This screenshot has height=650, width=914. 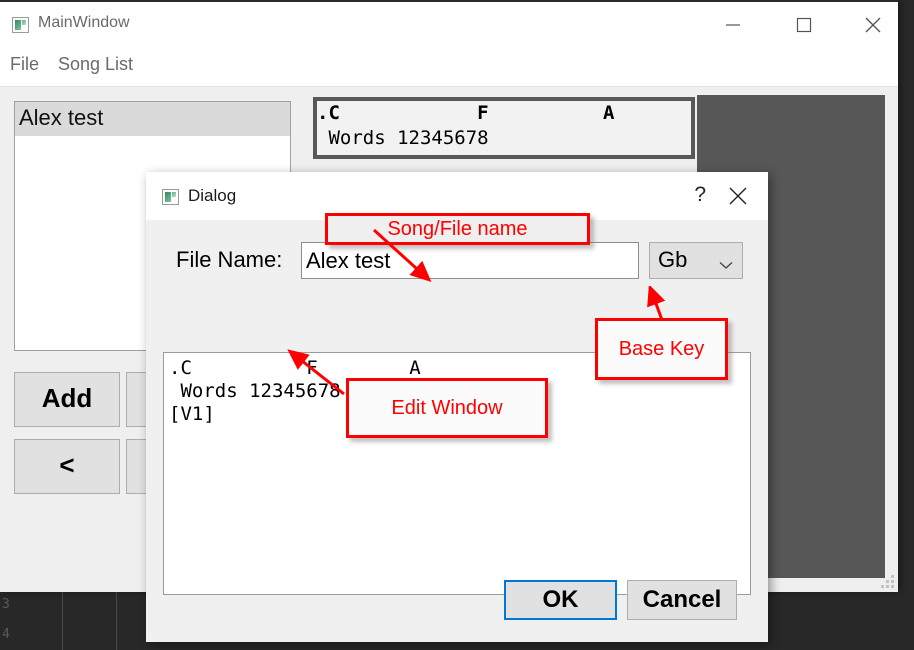 I want to click on dialog-title: Dialog, so click(x=212, y=195).